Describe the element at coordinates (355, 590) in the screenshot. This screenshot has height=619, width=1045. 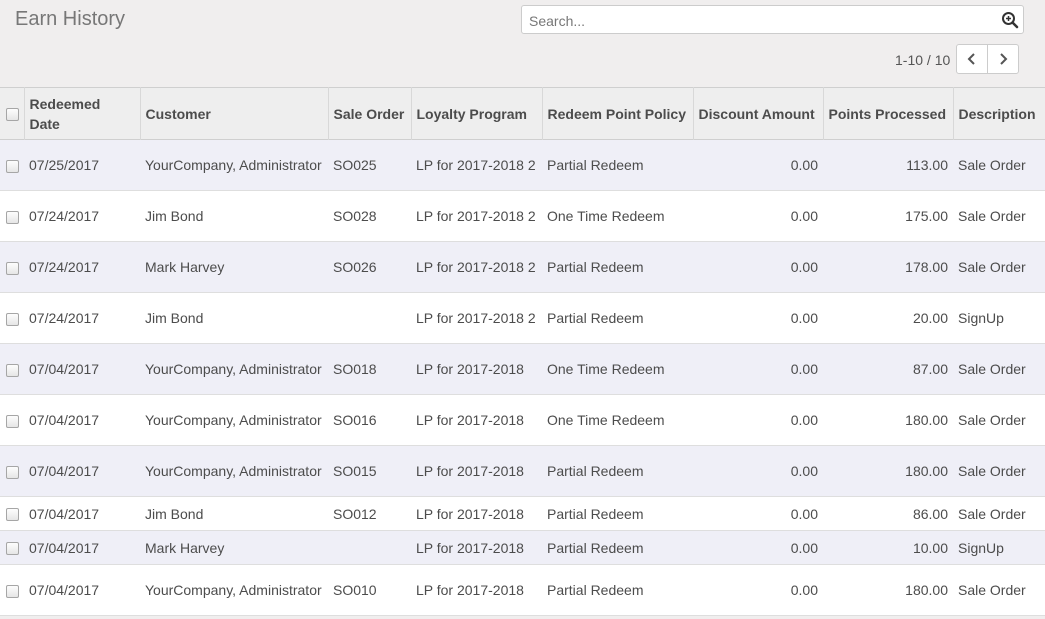
I see `sale-order-cell: SO010` at that location.